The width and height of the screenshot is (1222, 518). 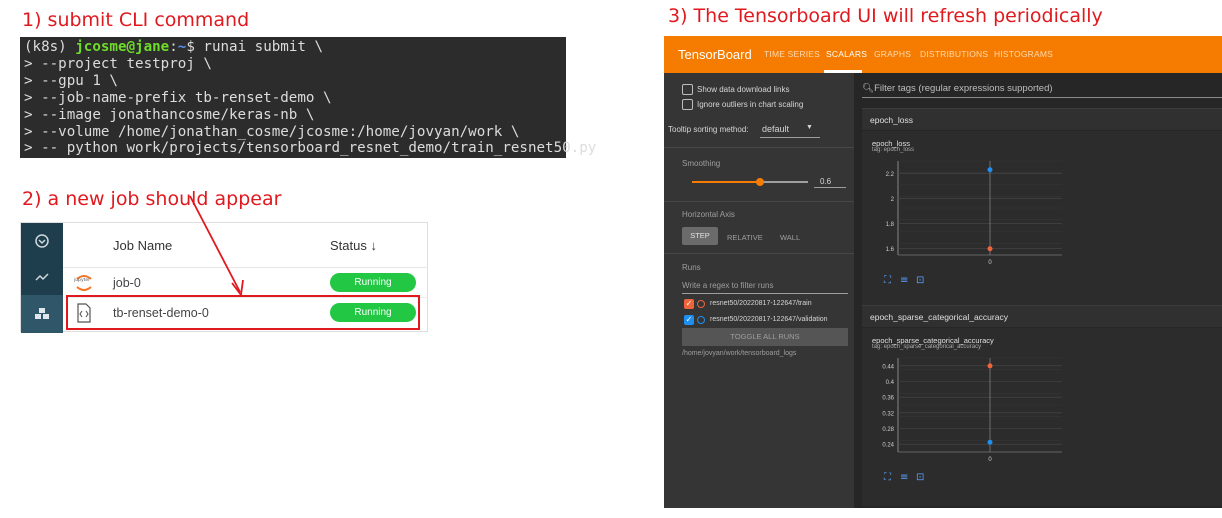 What do you see at coordinates (1042, 97) in the screenshot?
I see `tag-filter-underline` at bounding box center [1042, 97].